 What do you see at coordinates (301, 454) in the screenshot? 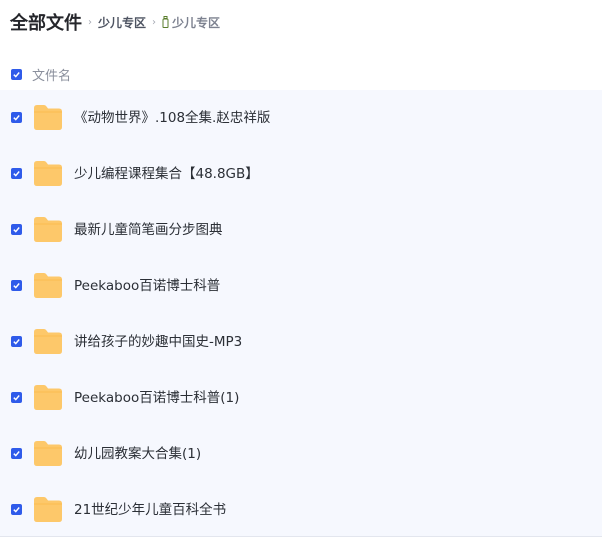
I see `list-item: 幼儿园教案大合集(1)` at bounding box center [301, 454].